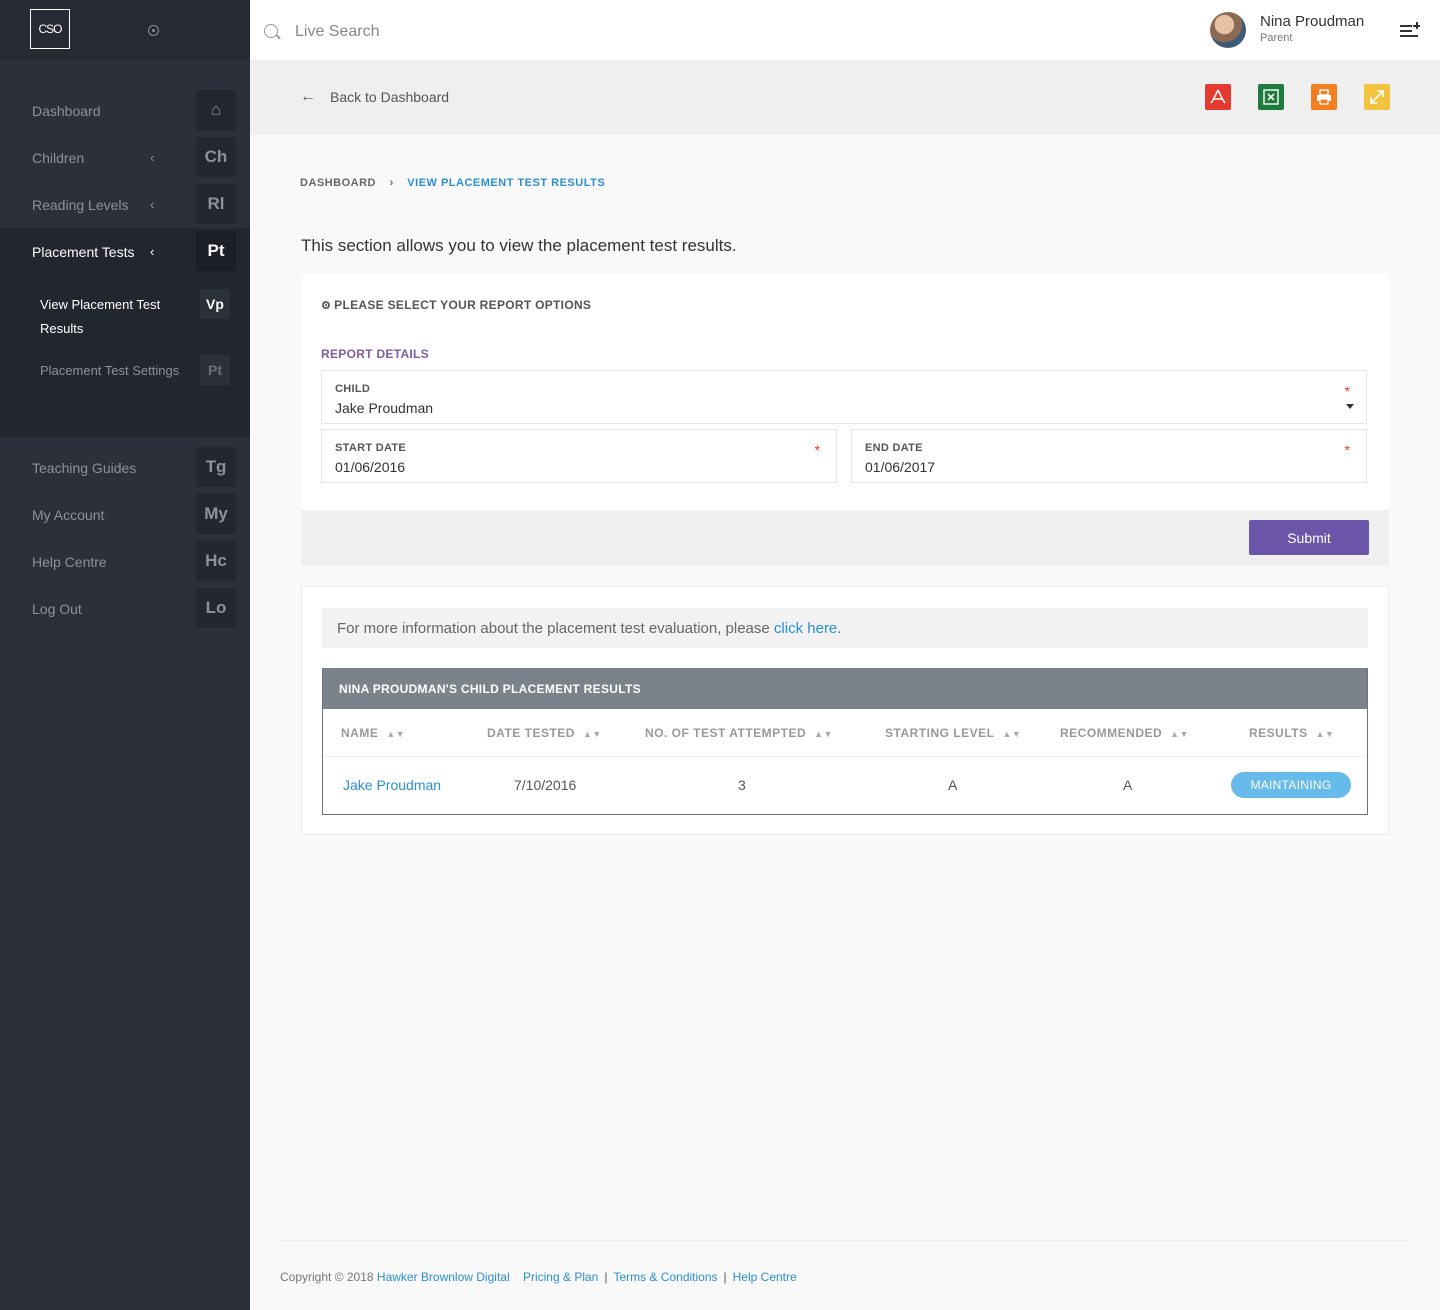  What do you see at coordinates (900, 467) in the screenshot?
I see `end-date-value: 01/06/2017` at bounding box center [900, 467].